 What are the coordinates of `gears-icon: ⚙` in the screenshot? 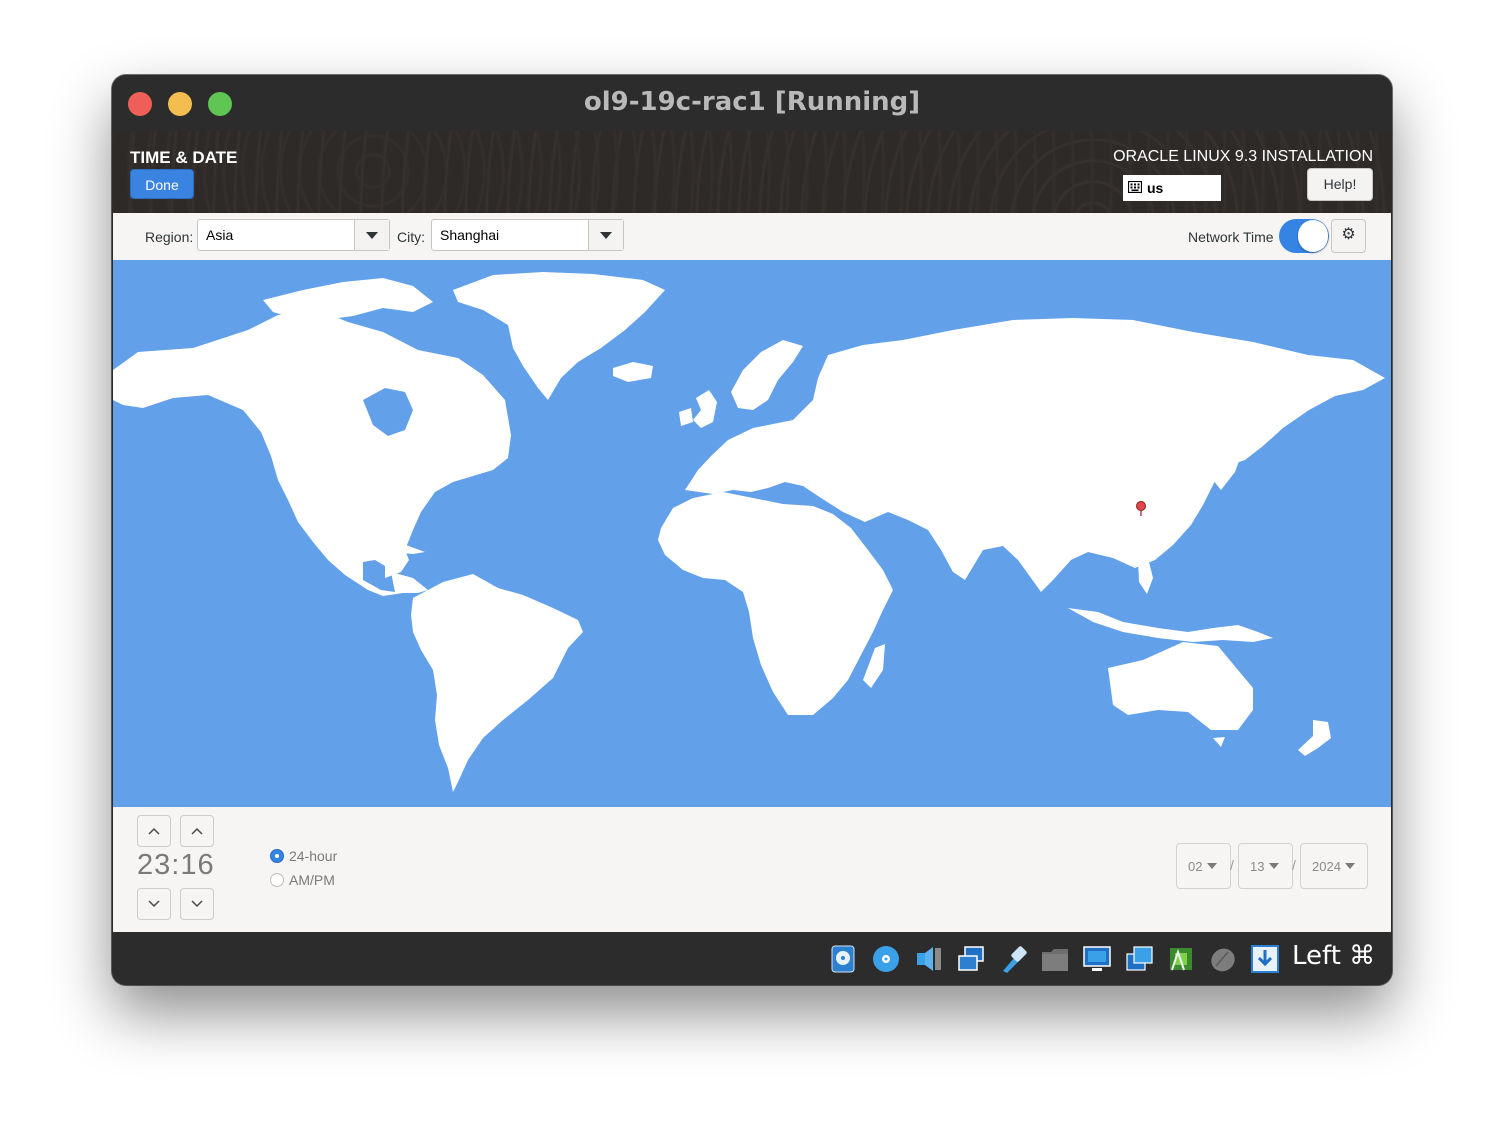 It's located at (1348, 234).